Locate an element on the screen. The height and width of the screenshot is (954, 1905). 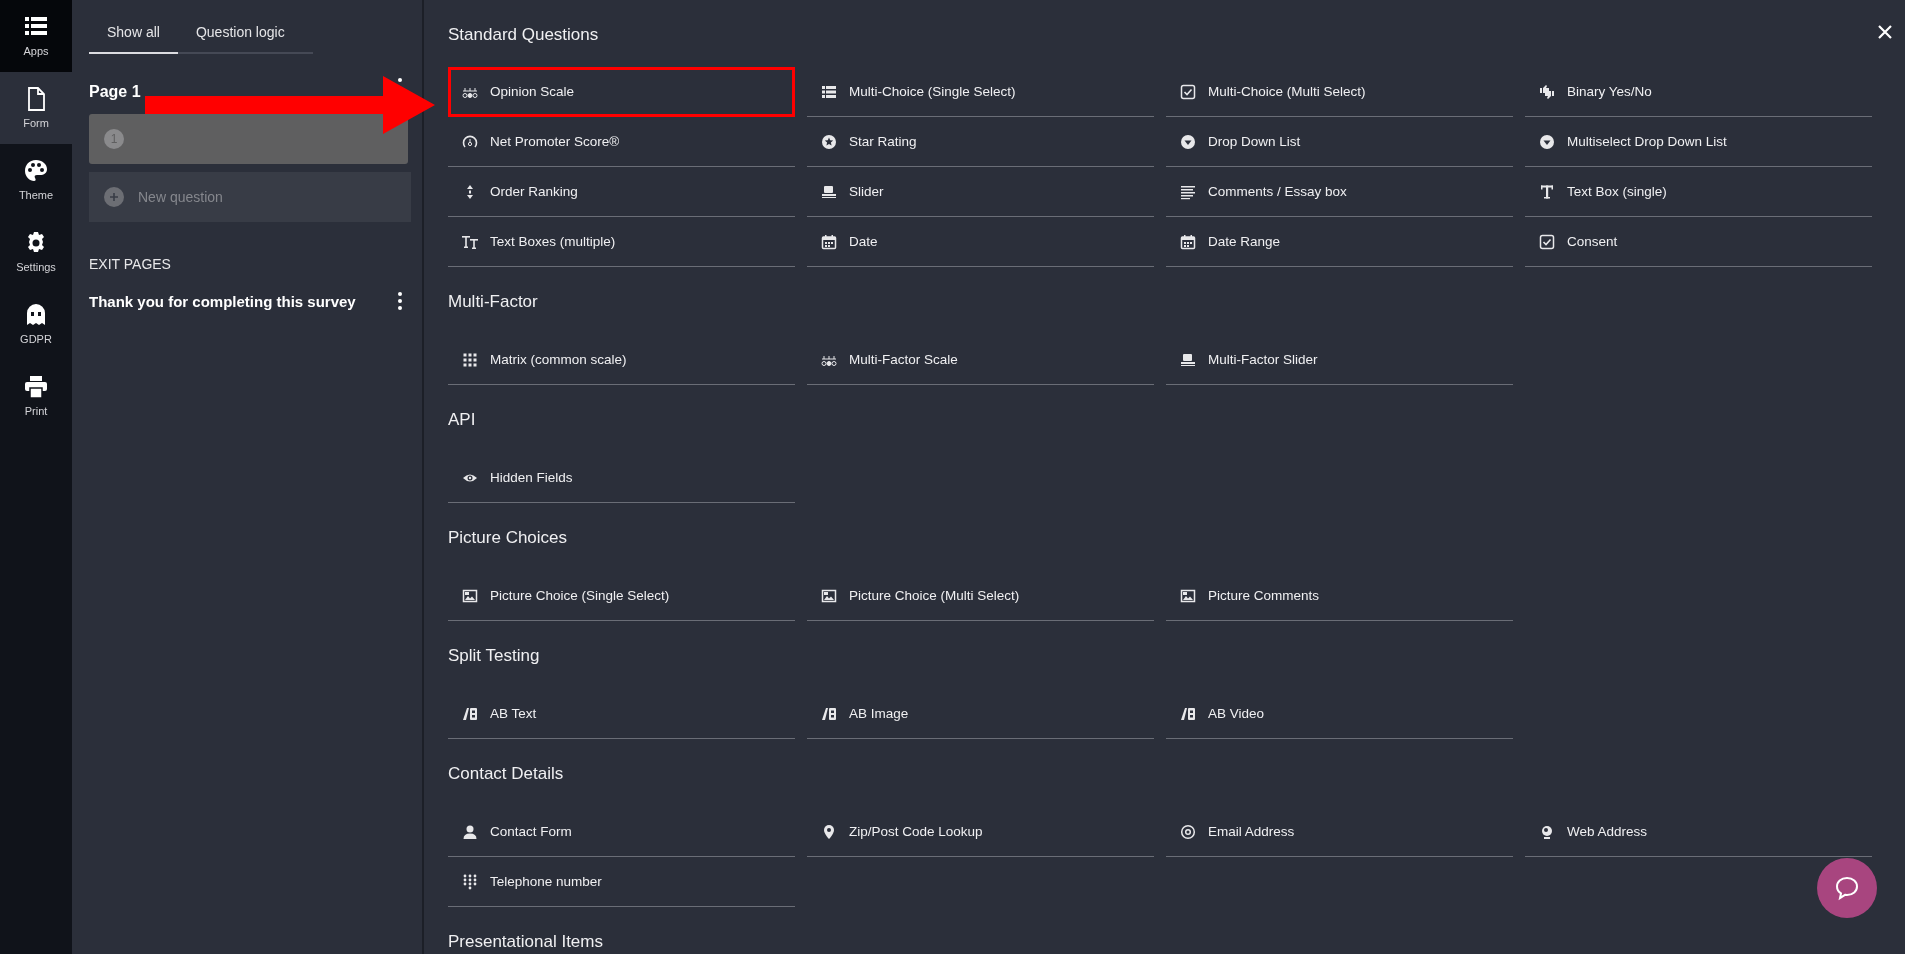
question-type-item: Multi-Factor Slider is located at coordinates (1339, 360).